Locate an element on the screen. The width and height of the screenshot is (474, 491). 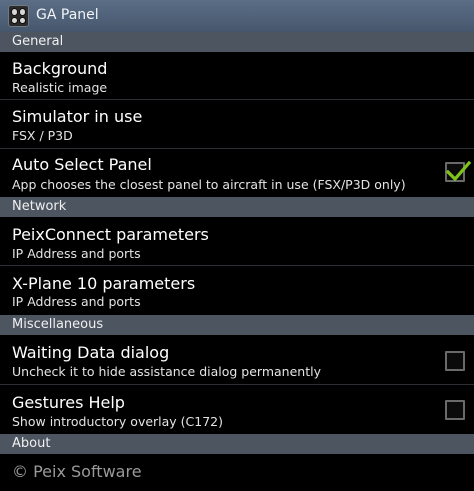
section-header-miscellaneous: Miscellaneous is located at coordinates (237, 325).